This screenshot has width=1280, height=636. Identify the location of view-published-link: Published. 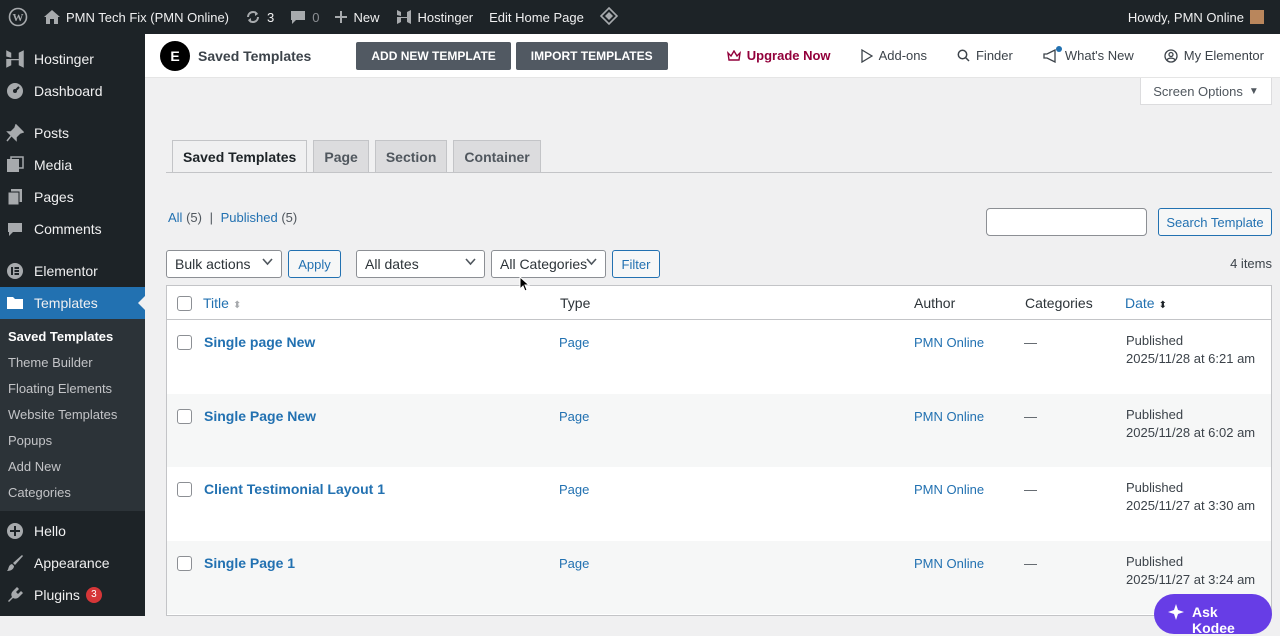
(249, 217).